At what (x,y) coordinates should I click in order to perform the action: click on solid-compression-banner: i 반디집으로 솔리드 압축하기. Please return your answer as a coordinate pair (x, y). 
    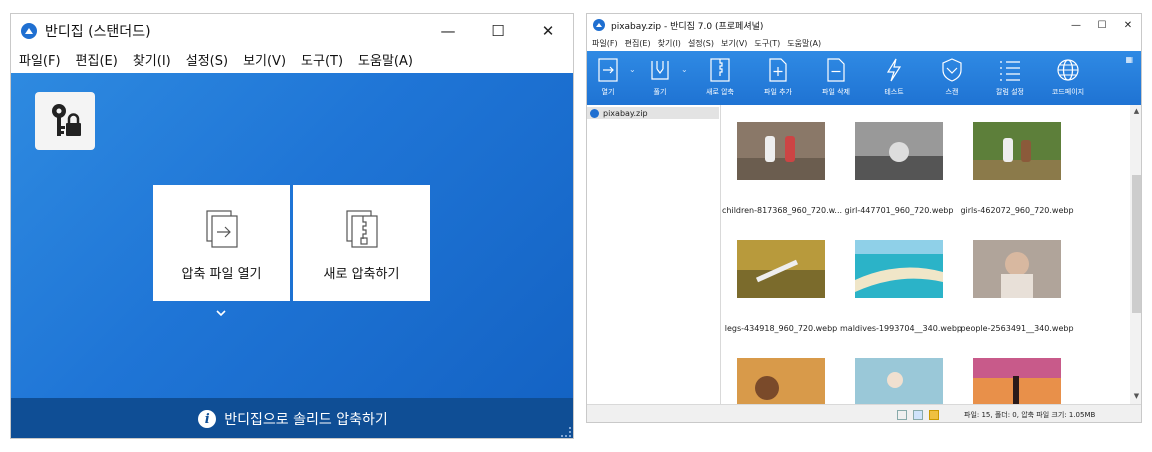
    Looking at the image, I should click on (292, 418).